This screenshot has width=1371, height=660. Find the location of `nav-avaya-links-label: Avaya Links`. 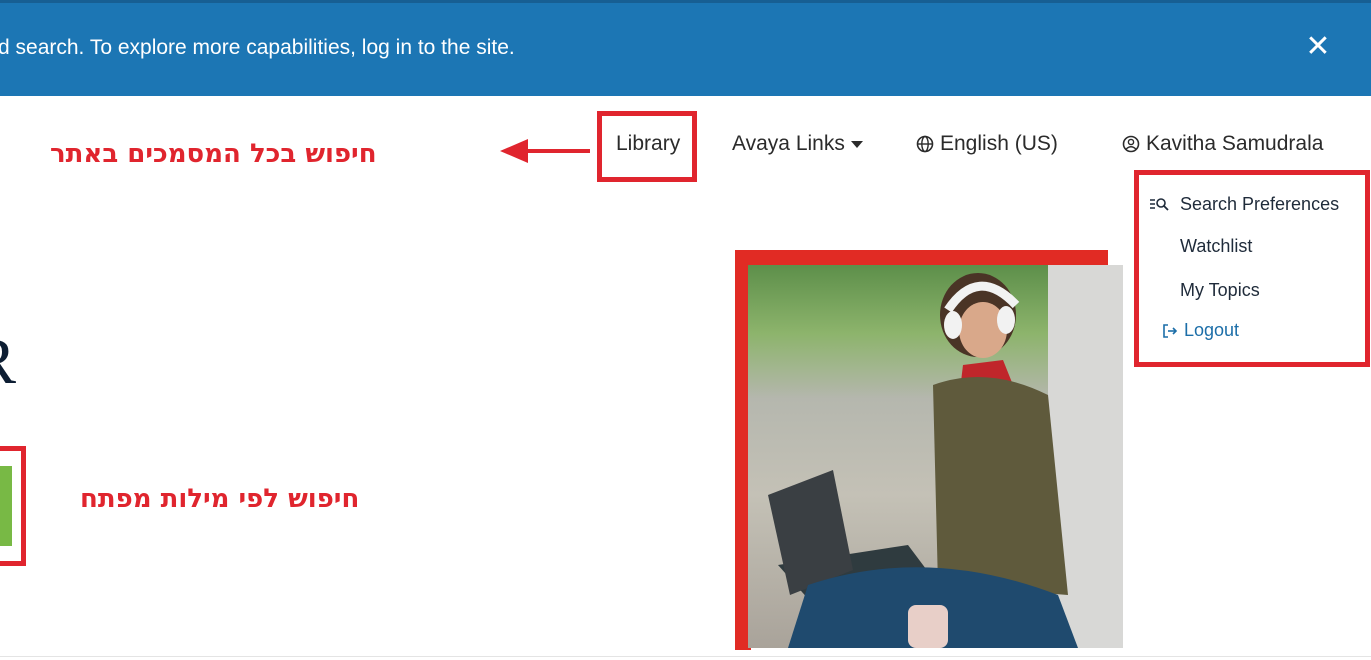

nav-avaya-links-label: Avaya Links is located at coordinates (788, 143).